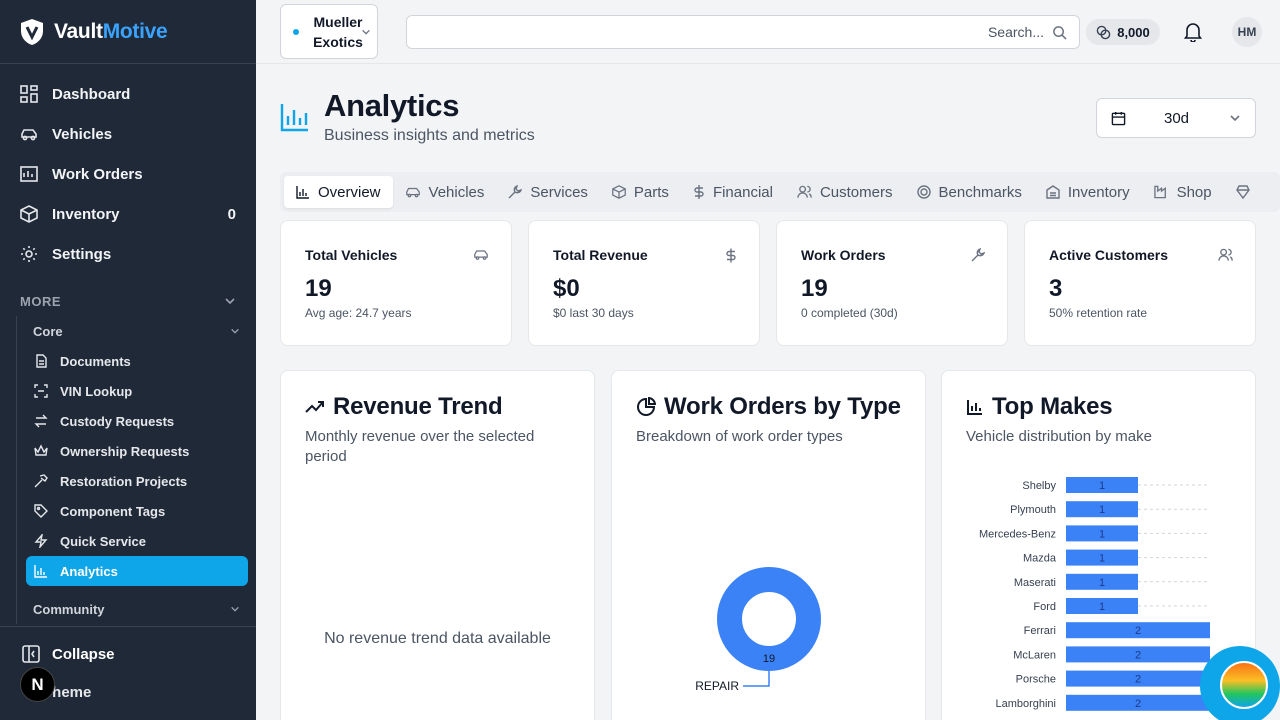  Describe the element at coordinates (743, 32) in the screenshot. I see `search-box` at that location.